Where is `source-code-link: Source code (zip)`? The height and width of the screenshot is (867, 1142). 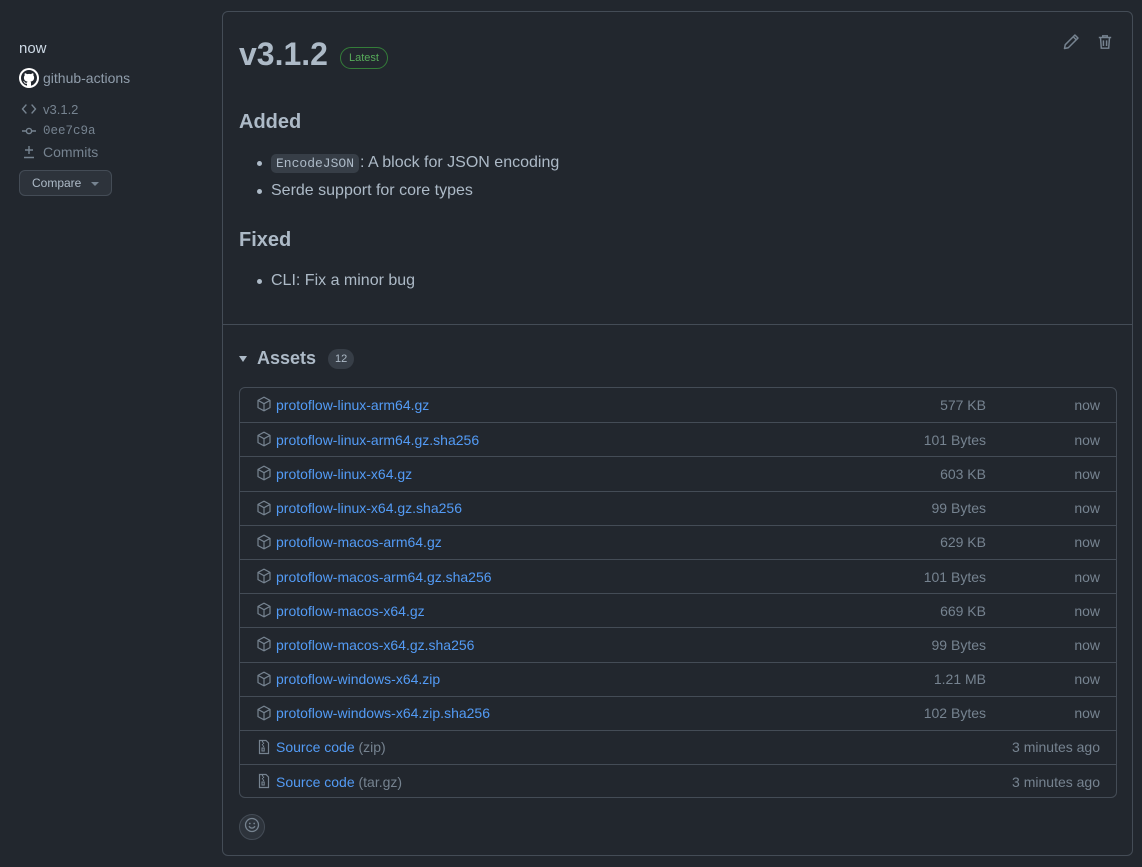 source-code-link: Source code (zip) is located at coordinates (331, 747).